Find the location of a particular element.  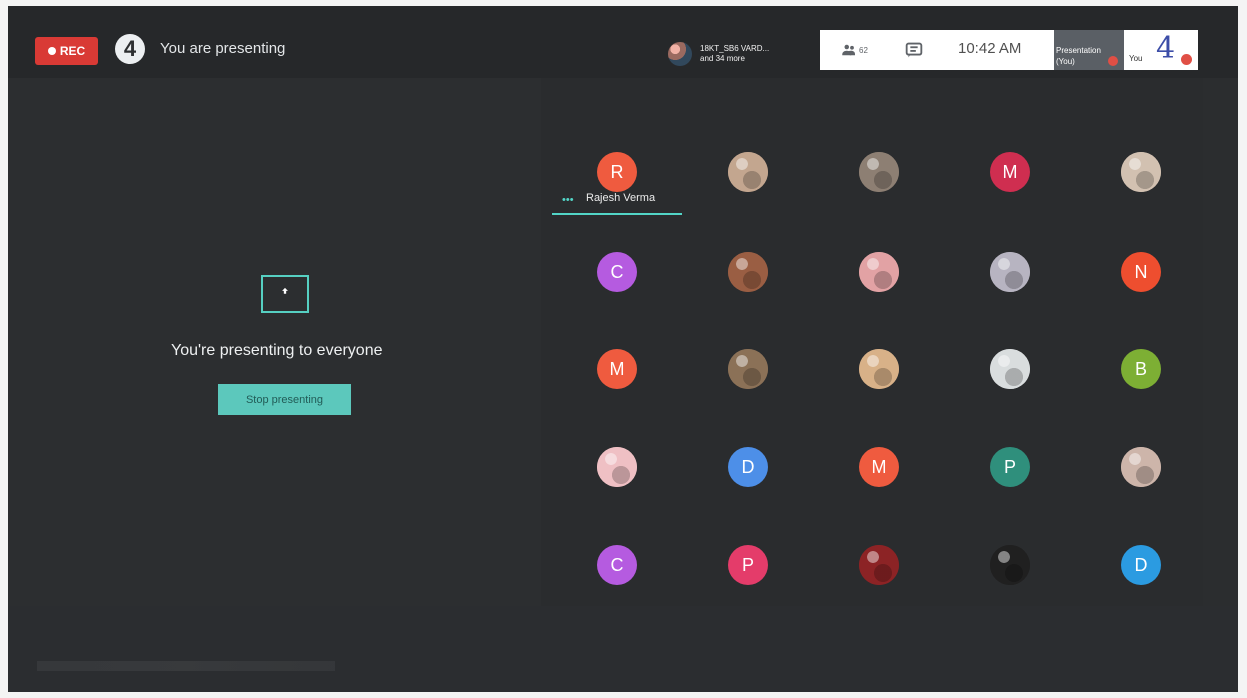

chat-button is located at coordinates (914, 50).